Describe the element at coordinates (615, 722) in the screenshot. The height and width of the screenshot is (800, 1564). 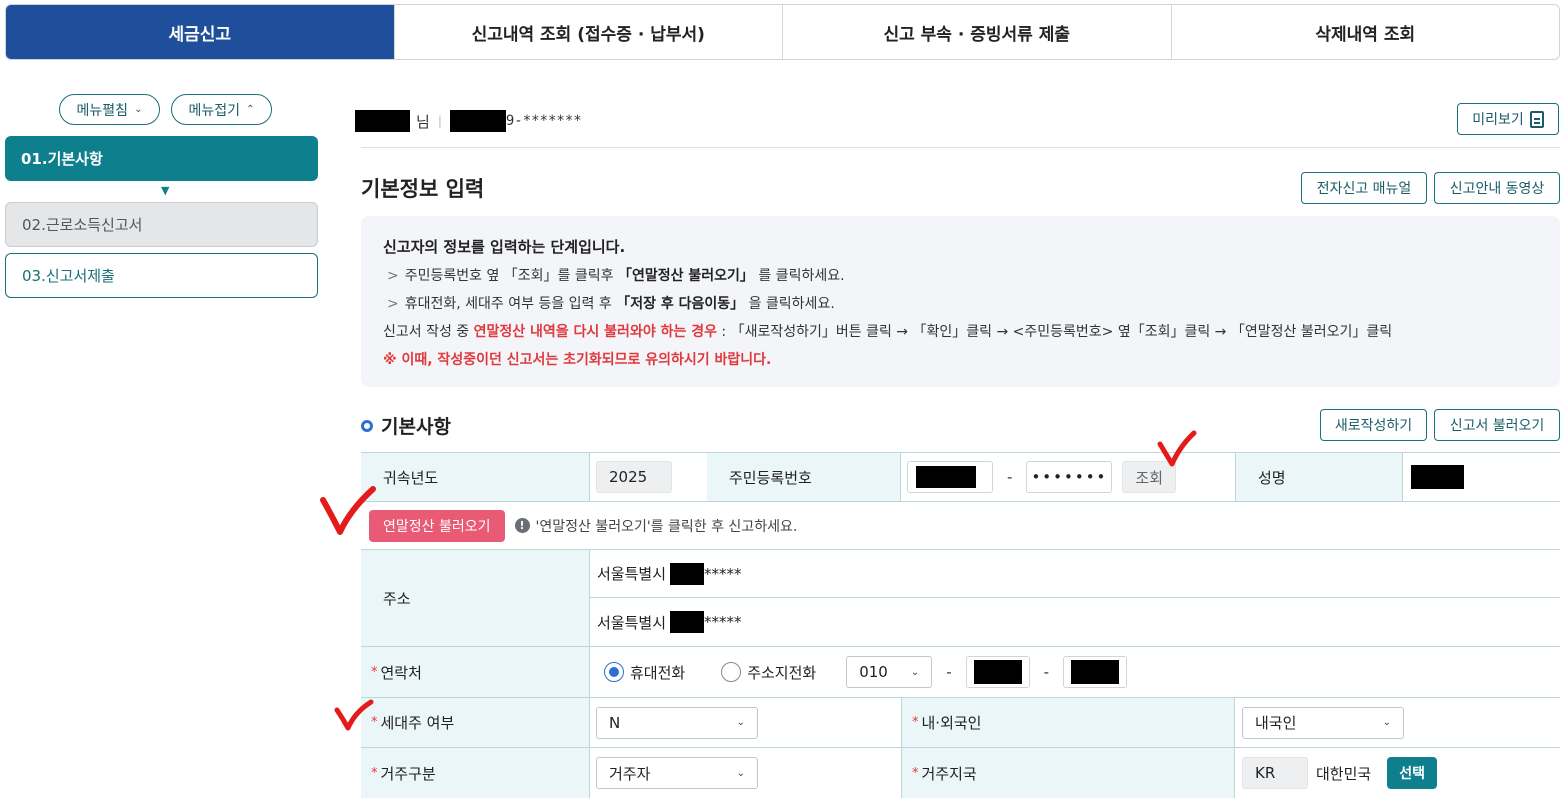
I see `household-value: N` at that location.